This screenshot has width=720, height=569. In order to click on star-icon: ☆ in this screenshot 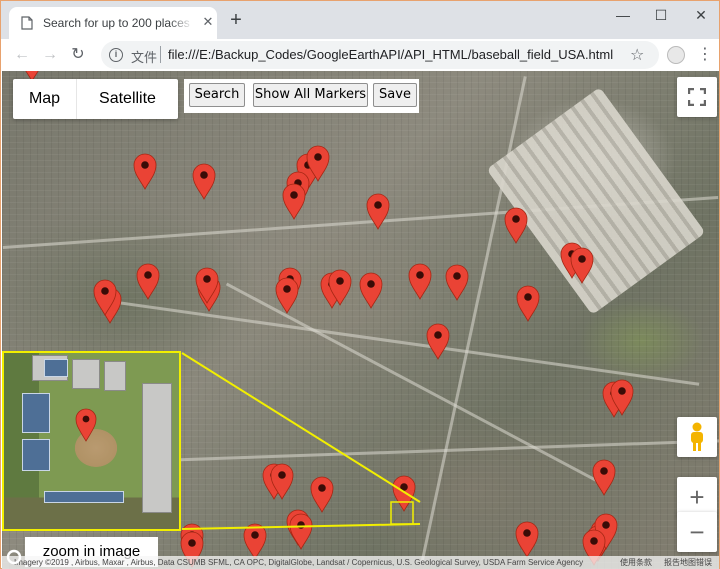, I will do `click(637, 55)`.